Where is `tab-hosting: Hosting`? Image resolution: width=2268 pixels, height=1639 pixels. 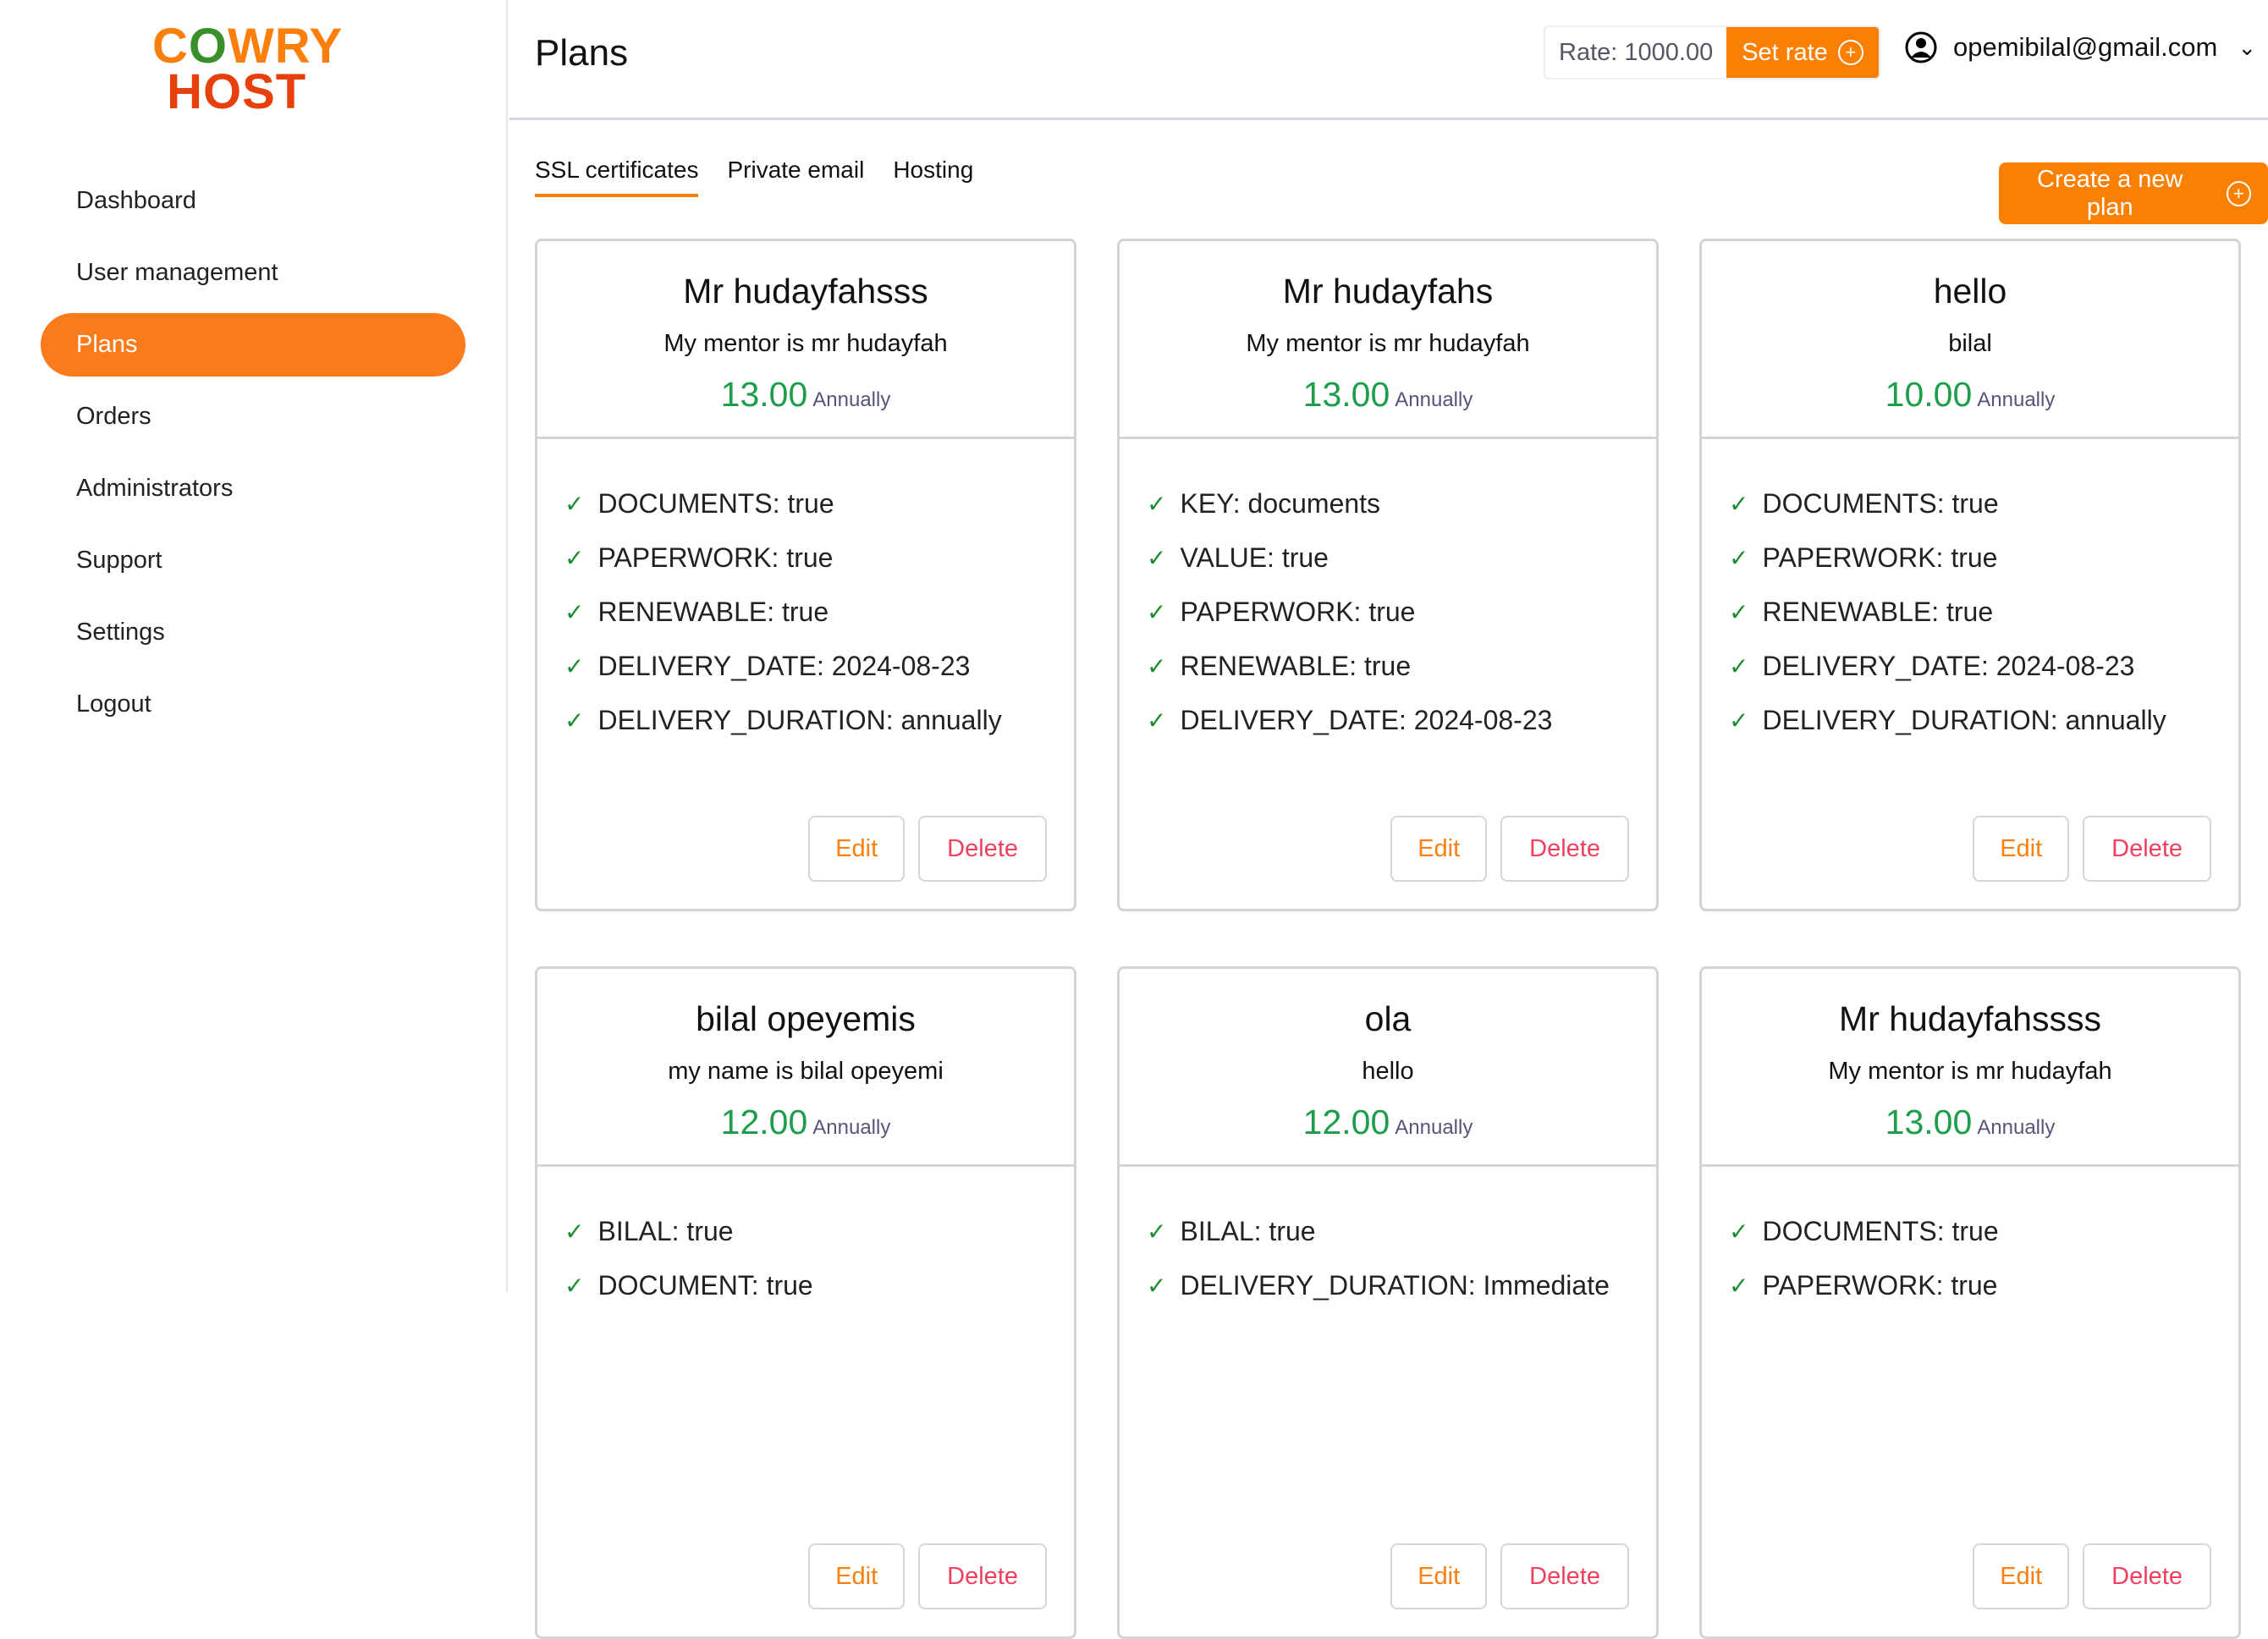 tab-hosting: Hosting is located at coordinates (933, 177).